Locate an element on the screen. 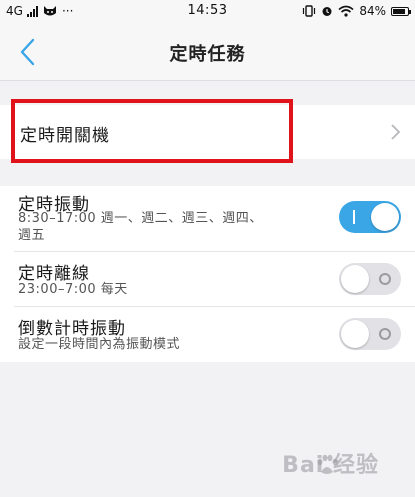  nav-bar: 定時任務 is located at coordinates (207, 52).